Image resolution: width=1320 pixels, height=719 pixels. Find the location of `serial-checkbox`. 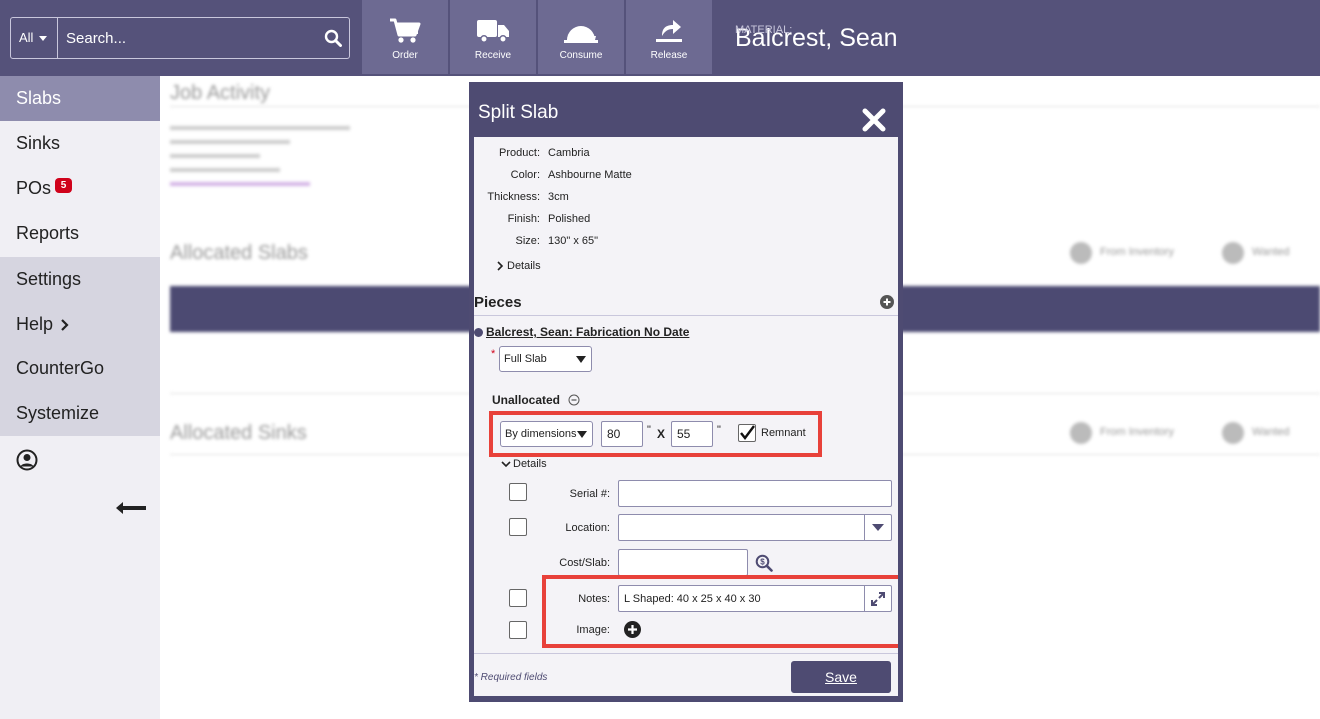

serial-checkbox is located at coordinates (518, 492).